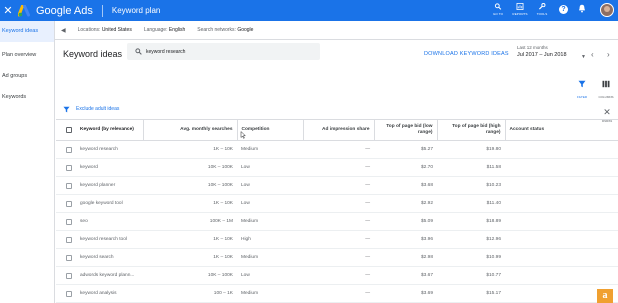 The height and width of the screenshot is (303, 618). What do you see at coordinates (164, 30) in the screenshot?
I see `language-filter: Language: English` at bounding box center [164, 30].